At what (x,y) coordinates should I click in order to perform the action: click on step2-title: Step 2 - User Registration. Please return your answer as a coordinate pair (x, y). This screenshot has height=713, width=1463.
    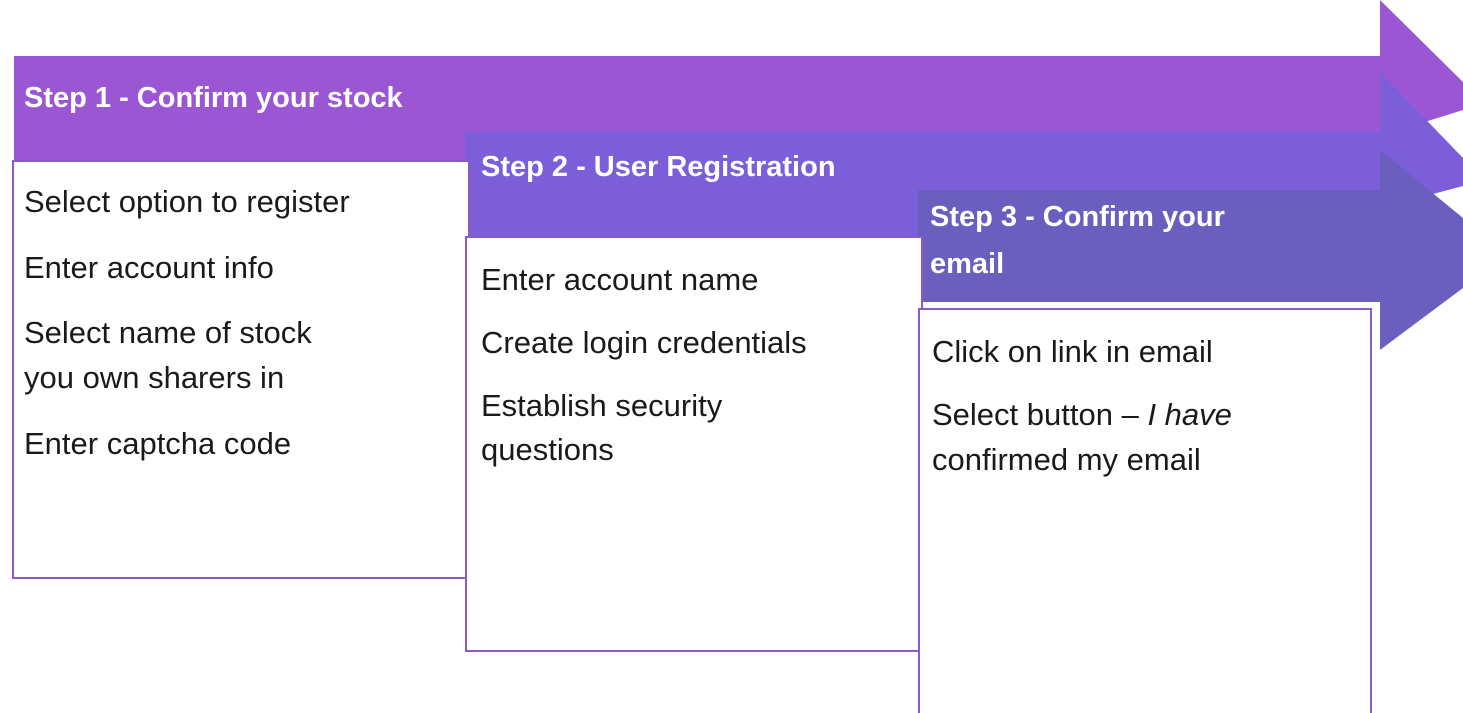
    Looking at the image, I should click on (658, 167).